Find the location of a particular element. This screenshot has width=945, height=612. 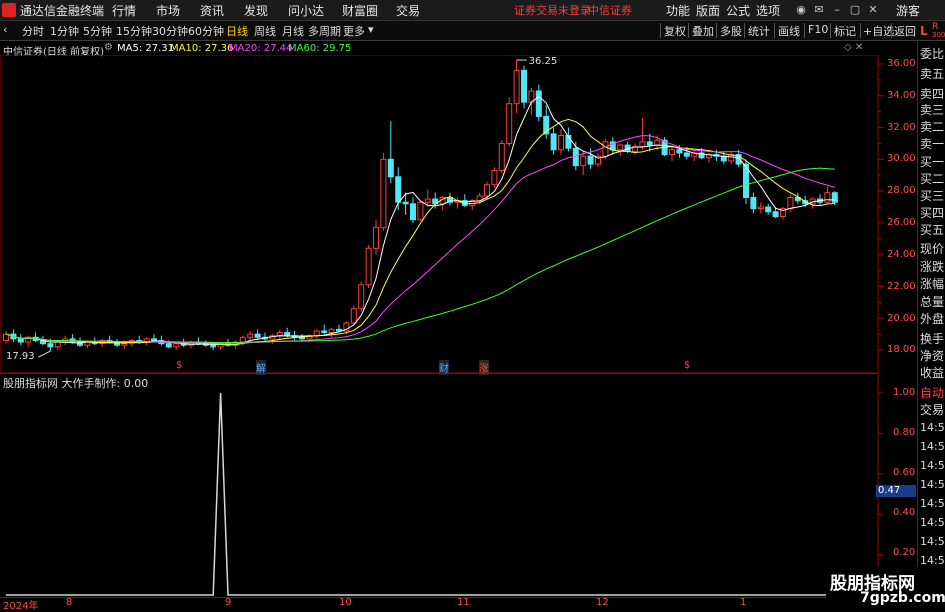

menu-gongneng: 功能 is located at coordinates (678, 10).